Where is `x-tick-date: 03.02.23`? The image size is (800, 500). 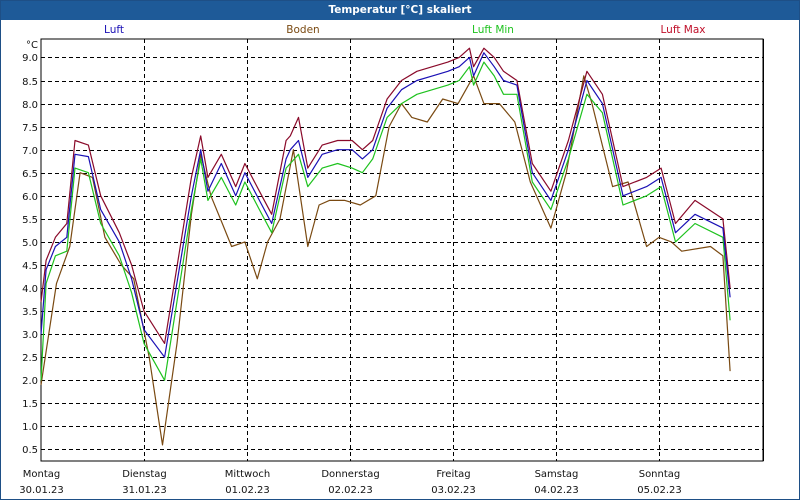 x-tick-date: 03.02.23 is located at coordinates (453, 490).